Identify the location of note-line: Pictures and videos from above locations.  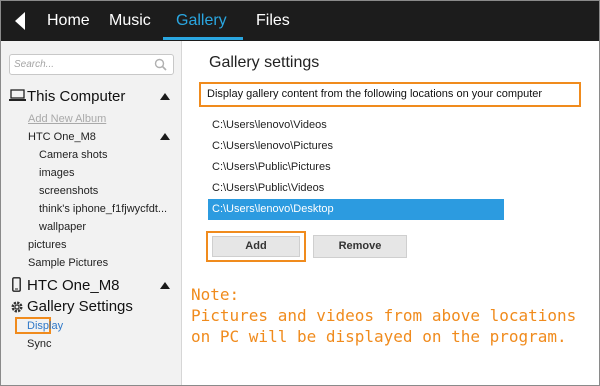
(384, 315).